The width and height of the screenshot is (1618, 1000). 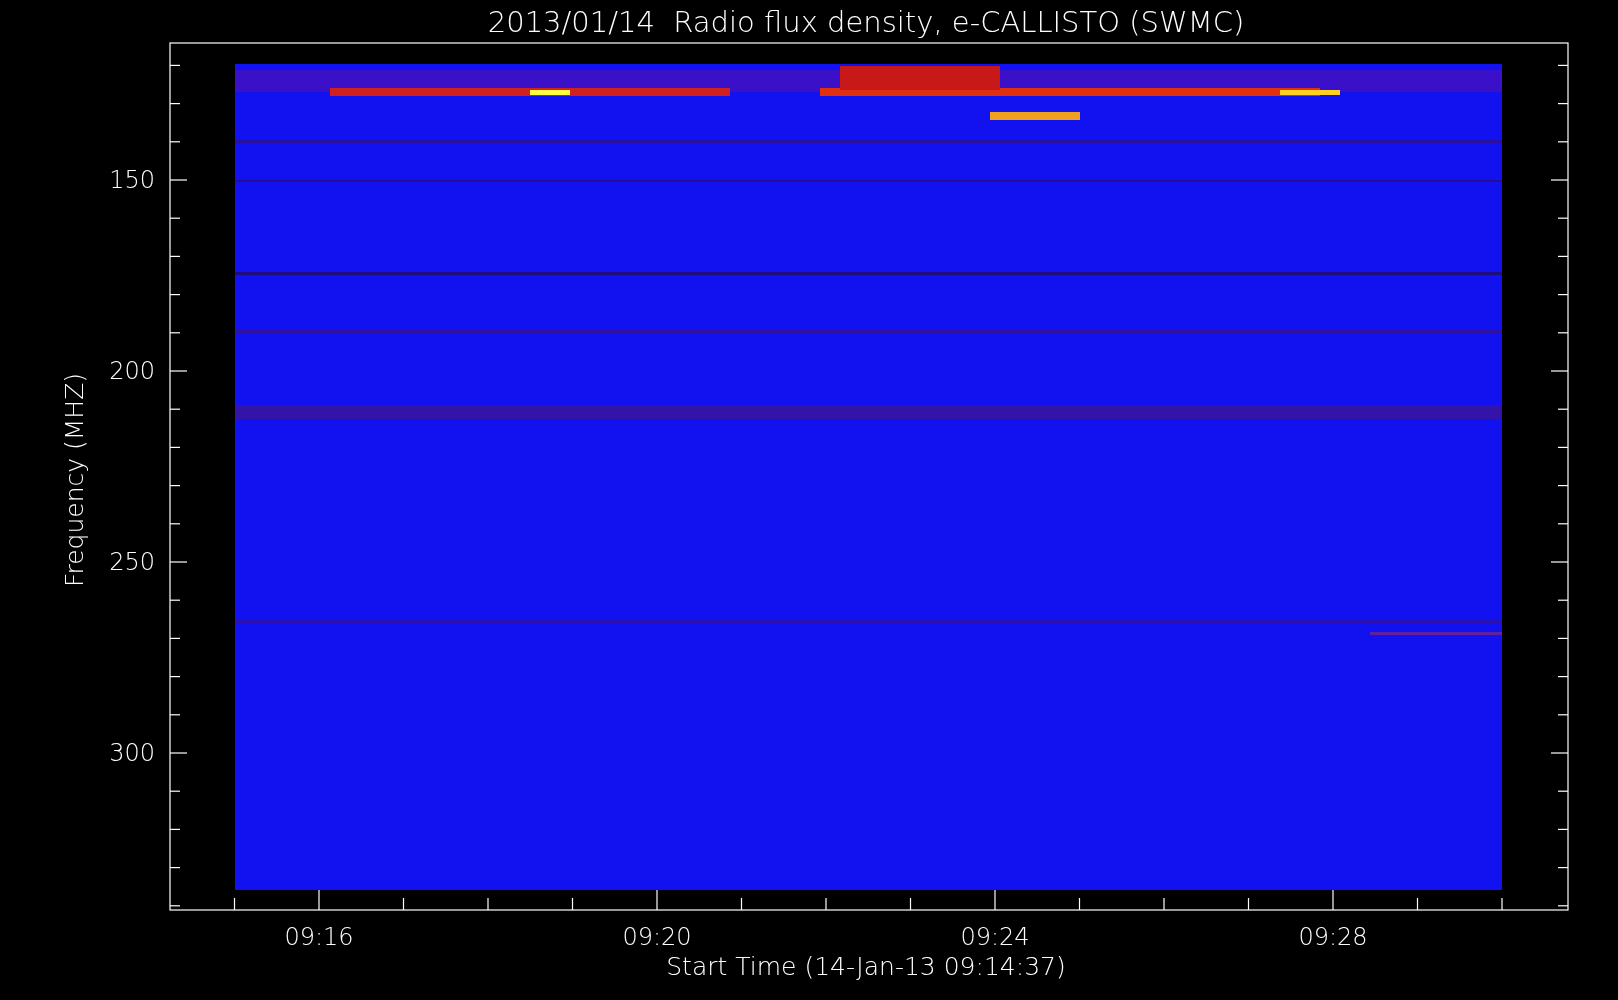 I want to click on y-tick-label: 200, so click(x=132, y=371).